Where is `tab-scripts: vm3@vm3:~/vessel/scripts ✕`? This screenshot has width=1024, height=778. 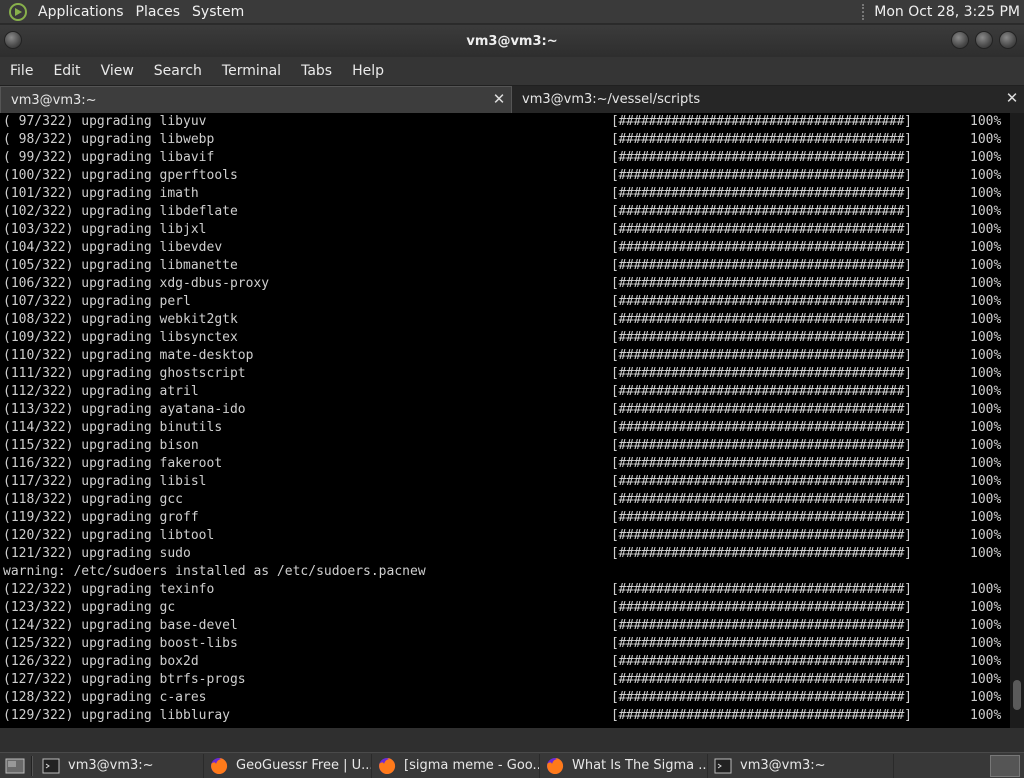
tab-scripts: vm3@vm3:~/vessel/scripts ✕ is located at coordinates (768, 99).